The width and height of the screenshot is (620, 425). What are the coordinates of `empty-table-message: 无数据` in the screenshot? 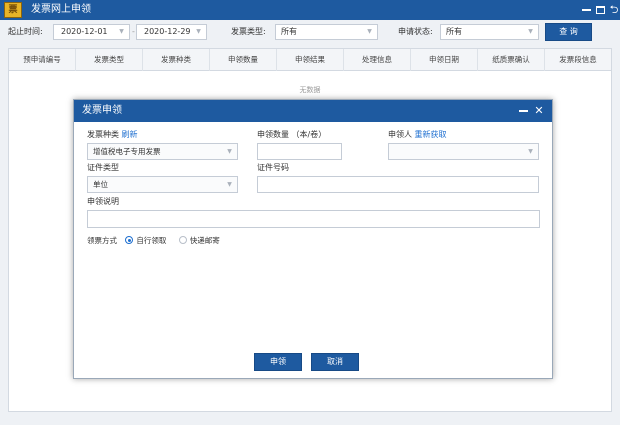 It's located at (310, 90).